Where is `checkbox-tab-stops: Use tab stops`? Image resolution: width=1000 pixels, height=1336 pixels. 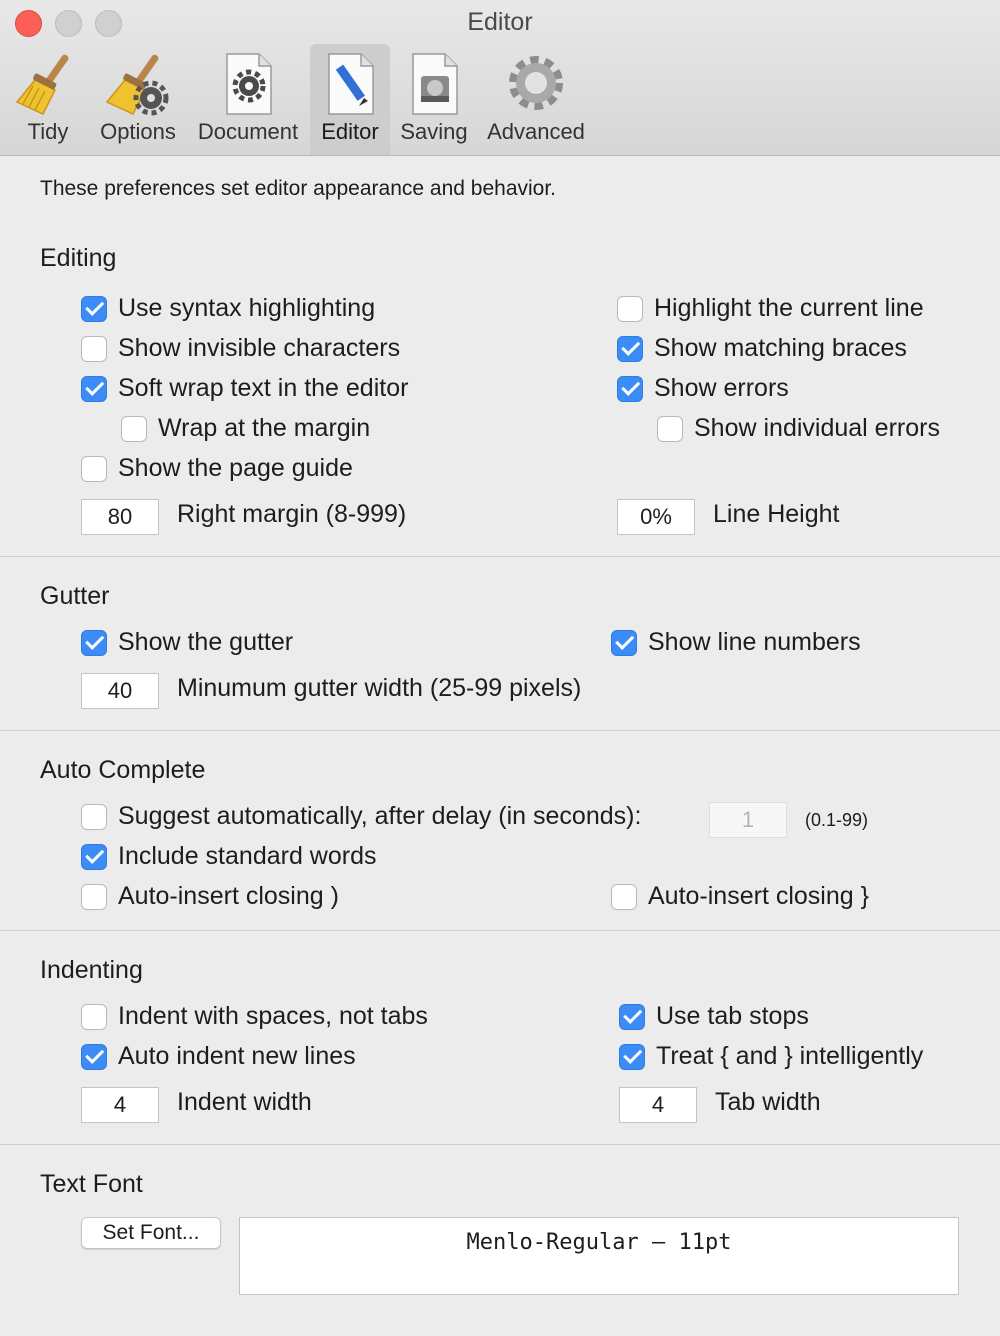 checkbox-tab-stops: Use tab stops is located at coordinates (714, 1016).